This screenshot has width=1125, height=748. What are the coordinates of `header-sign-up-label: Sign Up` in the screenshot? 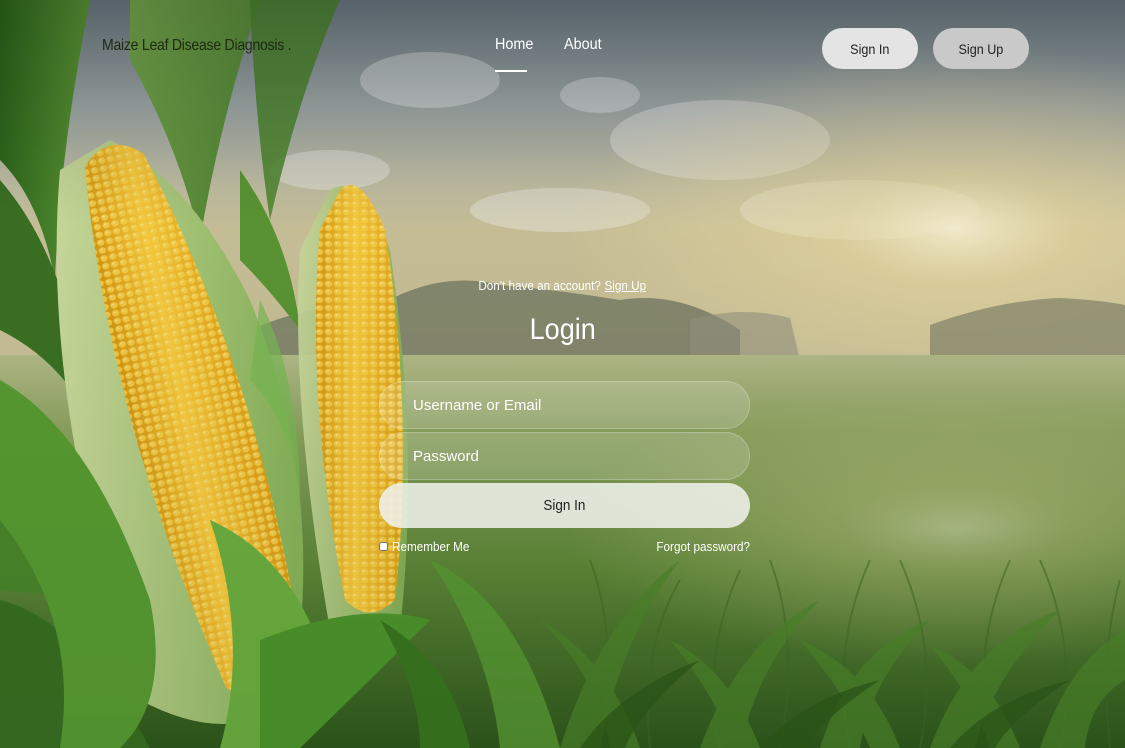 It's located at (981, 48).